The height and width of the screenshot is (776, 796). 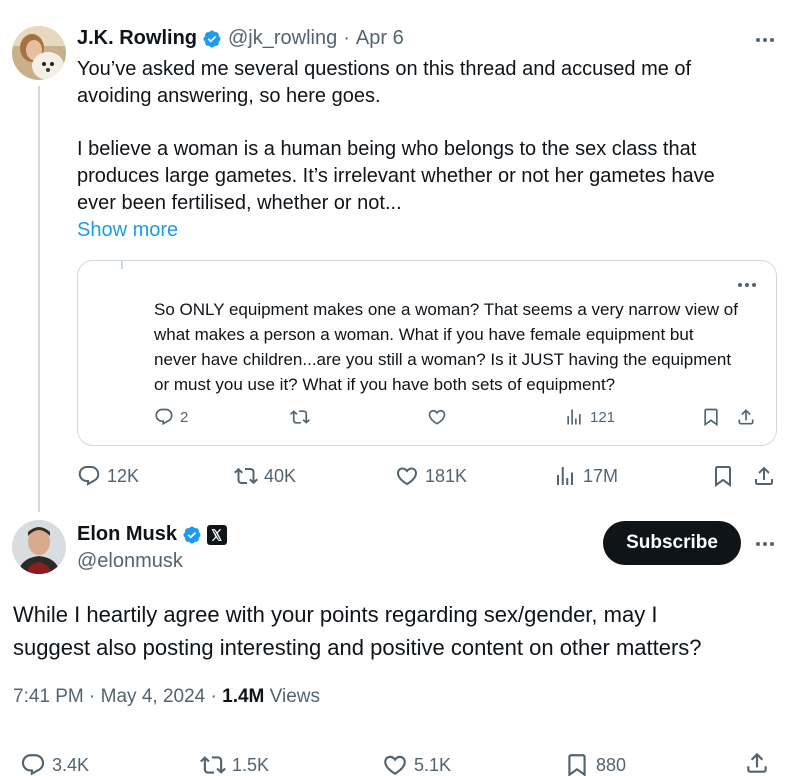 I want to click on bookmark-button, so click(x=723, y=476).